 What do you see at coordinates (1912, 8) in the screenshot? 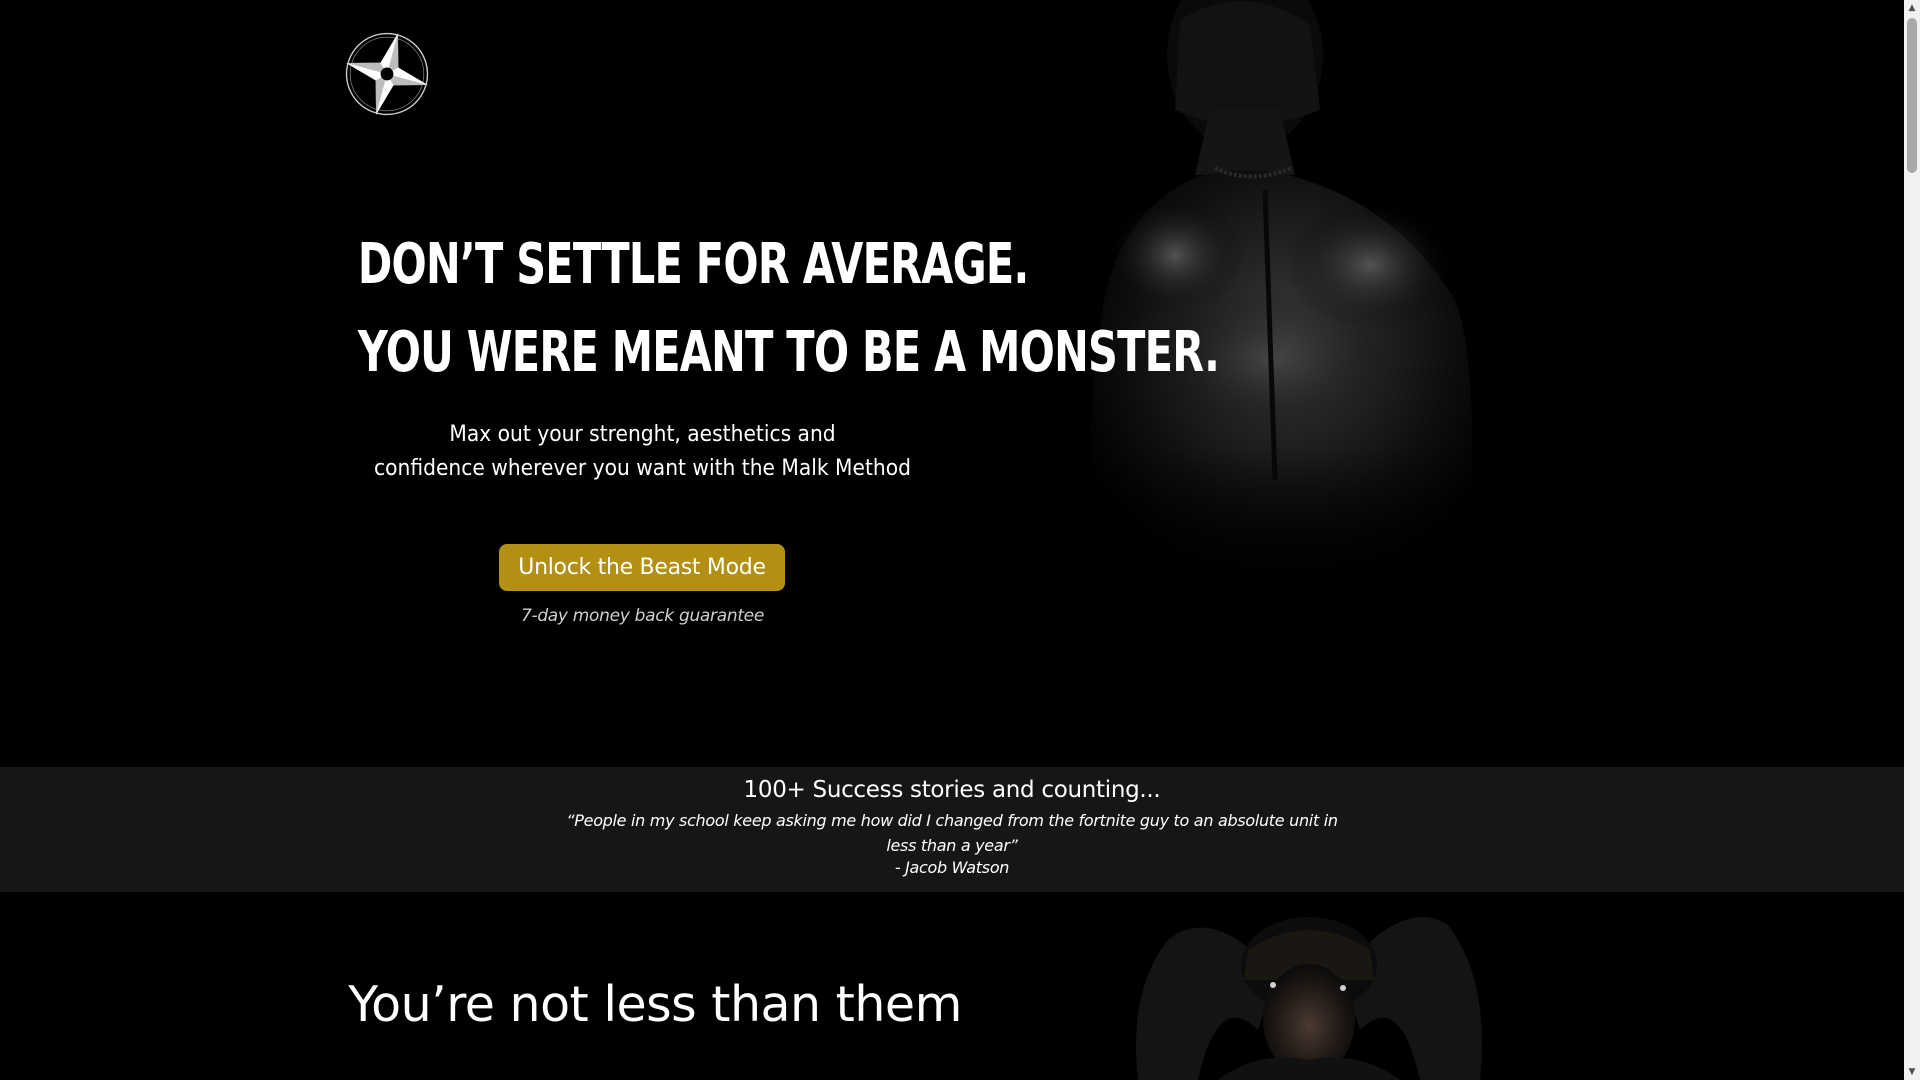
I see `scroll-up-arrow-icon: ▲` at bounding box center [1912, 8].